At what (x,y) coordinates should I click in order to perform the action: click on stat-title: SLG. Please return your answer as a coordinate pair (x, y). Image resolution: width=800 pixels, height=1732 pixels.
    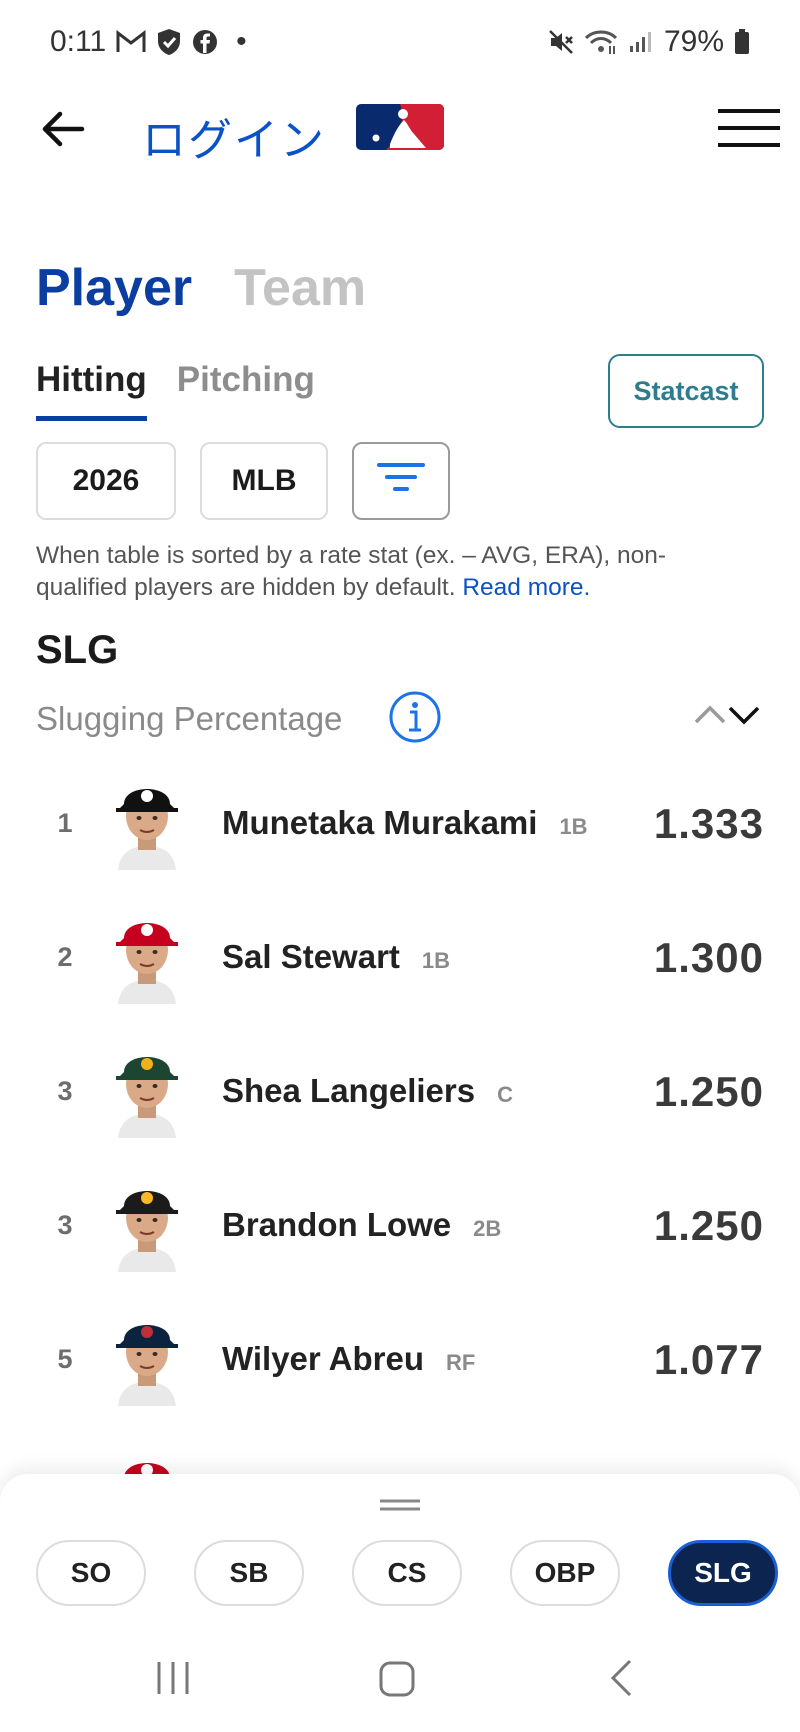
    Looking at the image, I should click on (77, 650).